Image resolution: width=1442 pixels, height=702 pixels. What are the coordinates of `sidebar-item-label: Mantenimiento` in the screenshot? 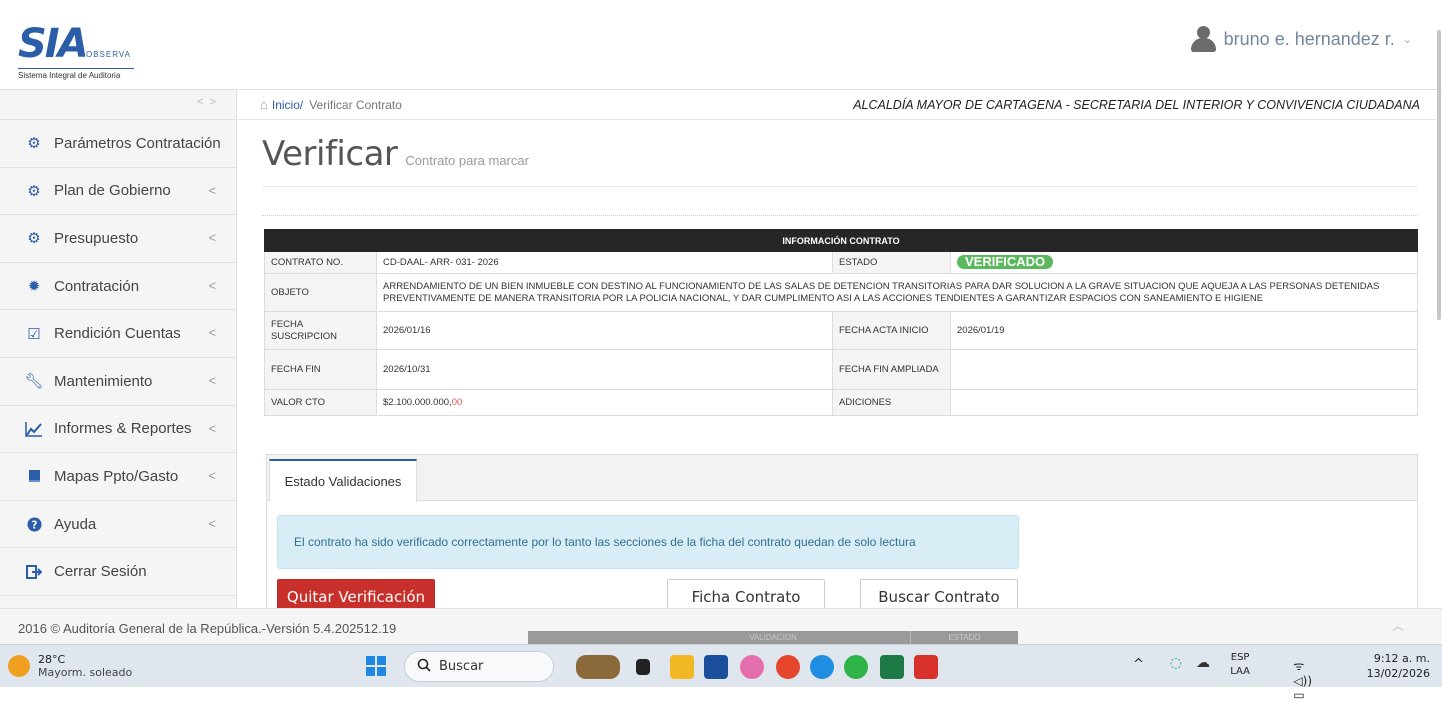 It's located at (103, 381).